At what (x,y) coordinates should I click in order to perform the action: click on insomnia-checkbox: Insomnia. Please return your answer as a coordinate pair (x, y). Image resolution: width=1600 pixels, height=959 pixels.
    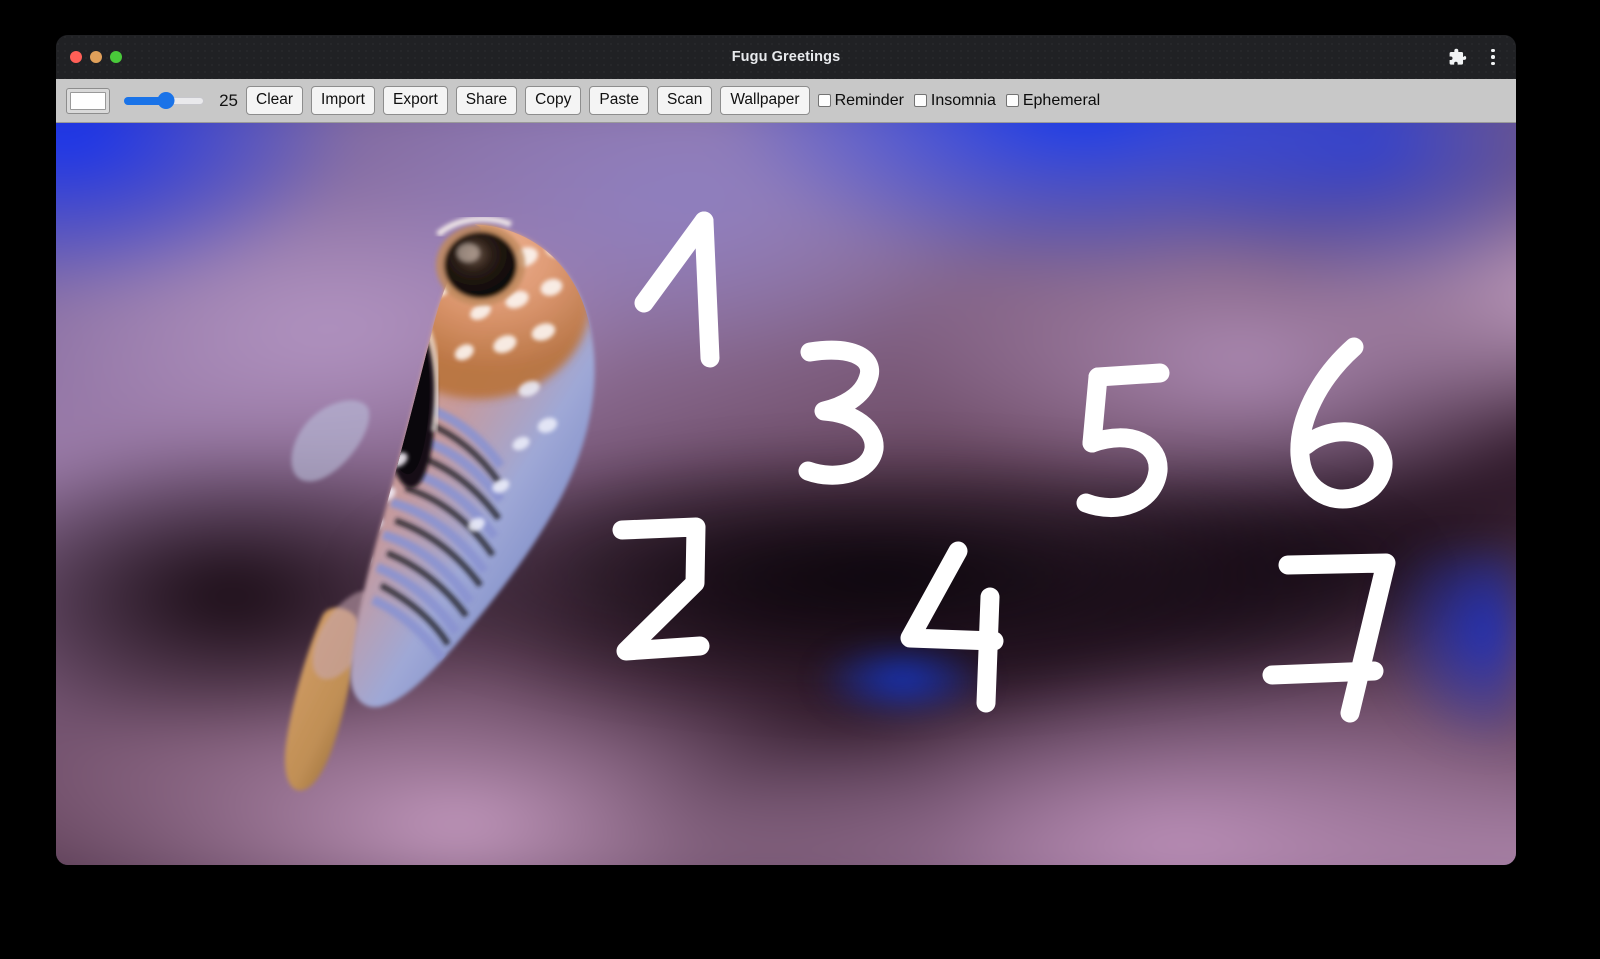
    Looking at the image, I should click on (954, 100).